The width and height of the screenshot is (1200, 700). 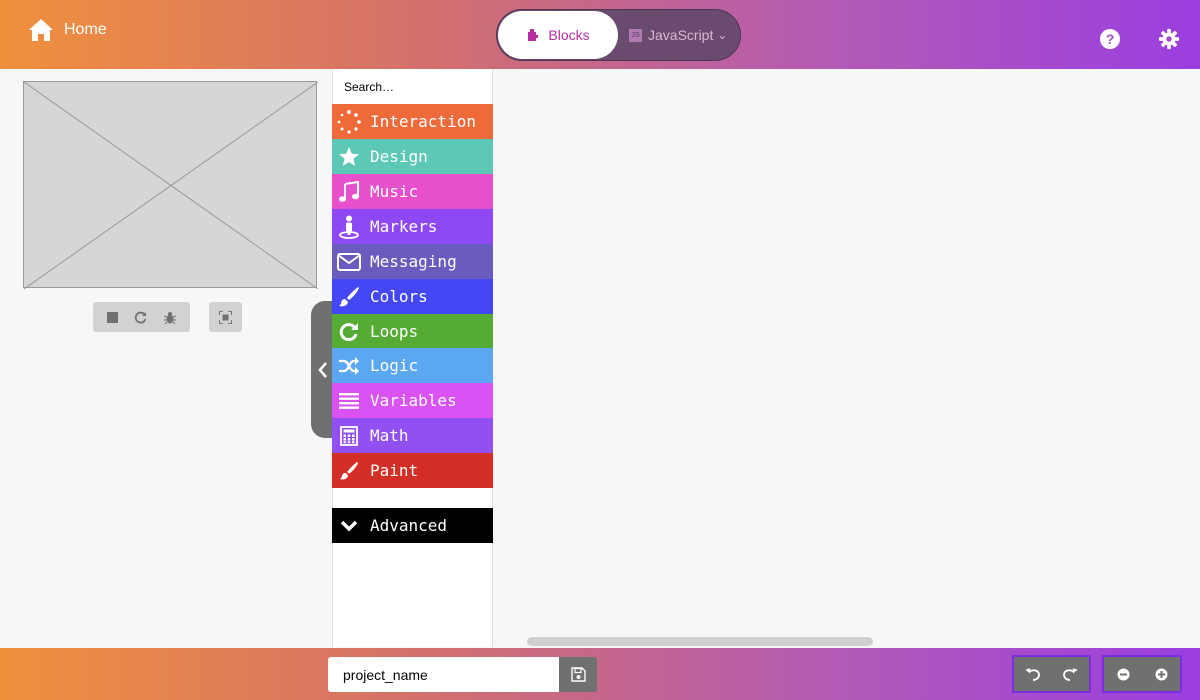 What do you see at coordinates (394, 191) in the screenshot?
I see `category-label: Music` at bounding box center [394, 191].